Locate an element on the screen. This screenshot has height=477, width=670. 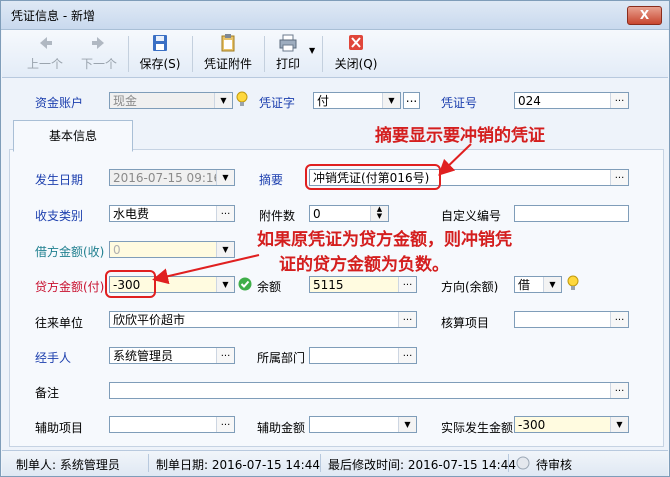
status-indicator-icon is located at coordinates (523, 463).